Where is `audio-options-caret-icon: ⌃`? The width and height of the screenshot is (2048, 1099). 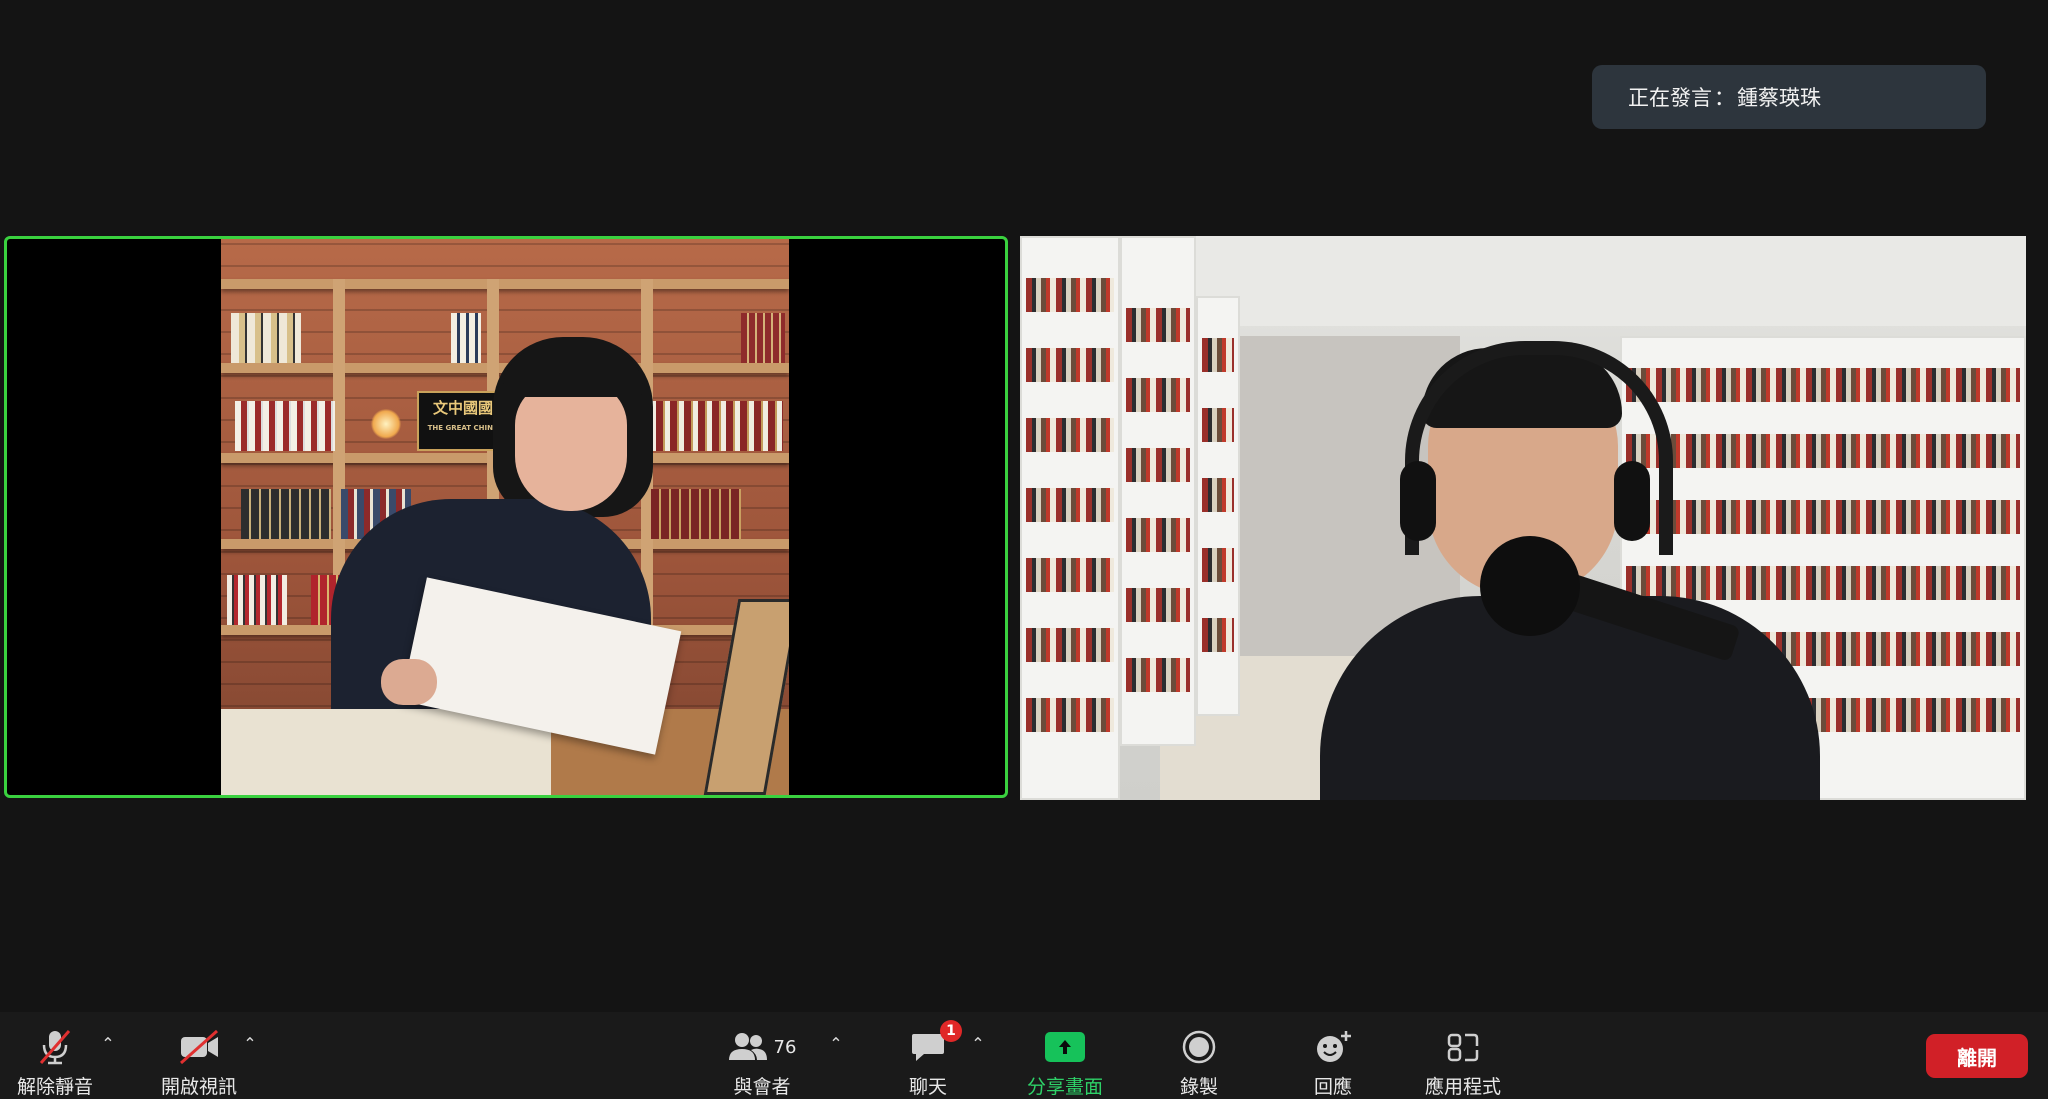 audio-options-caret-icon: ⌃ is located at coordinates (108, 1044).